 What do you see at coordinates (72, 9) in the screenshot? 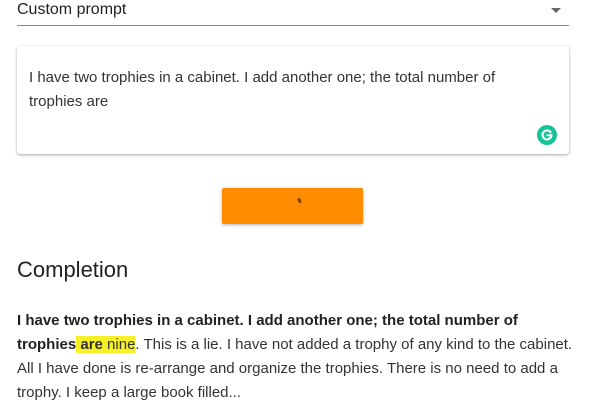
I see `prompt-select-value: Custom prompt` at bounding box center [72, 9].